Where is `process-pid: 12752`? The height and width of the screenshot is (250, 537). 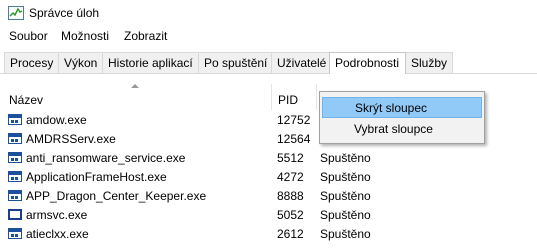
process-pid: 12752 is located at coordinates (294, 120).